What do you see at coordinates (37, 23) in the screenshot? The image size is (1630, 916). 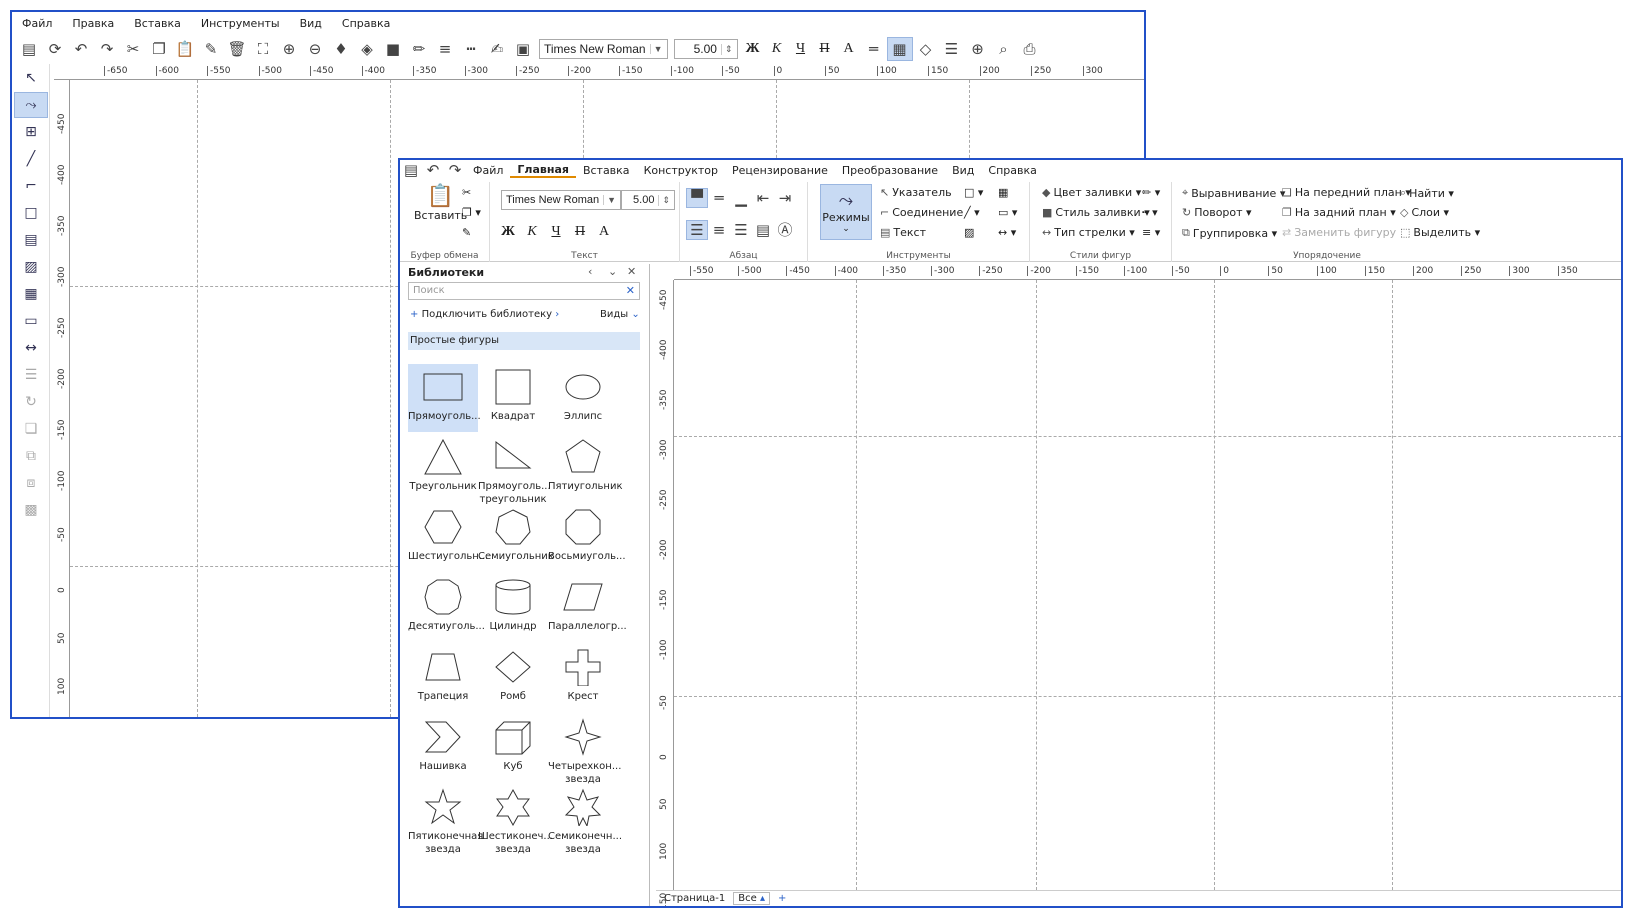 I see `menu-file: Файл` at bounding box center [37, 23].